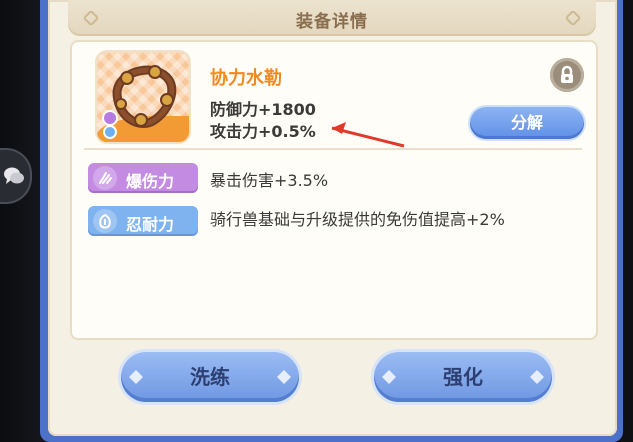  Describe the element at coordinates (105, 178) in the screenshot. I see `crit-skill-icon` at that location.